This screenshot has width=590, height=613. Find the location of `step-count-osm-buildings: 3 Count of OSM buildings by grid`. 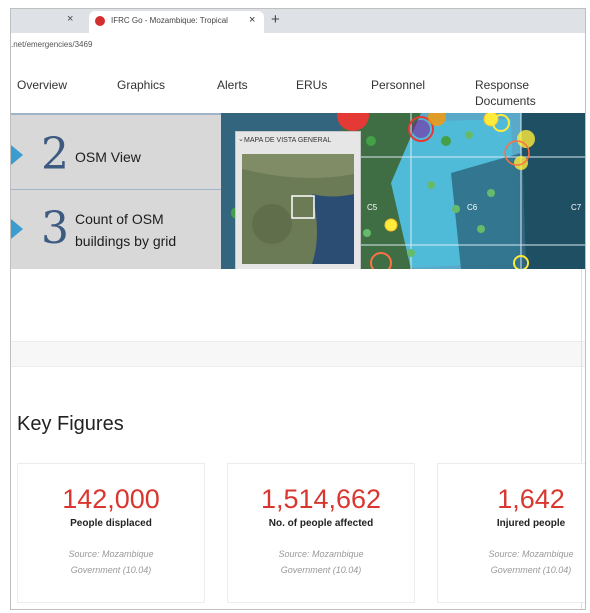

step-count-osm-buildings: 3 Count of OSM buildings by grid is located at coordinates (116, 231).